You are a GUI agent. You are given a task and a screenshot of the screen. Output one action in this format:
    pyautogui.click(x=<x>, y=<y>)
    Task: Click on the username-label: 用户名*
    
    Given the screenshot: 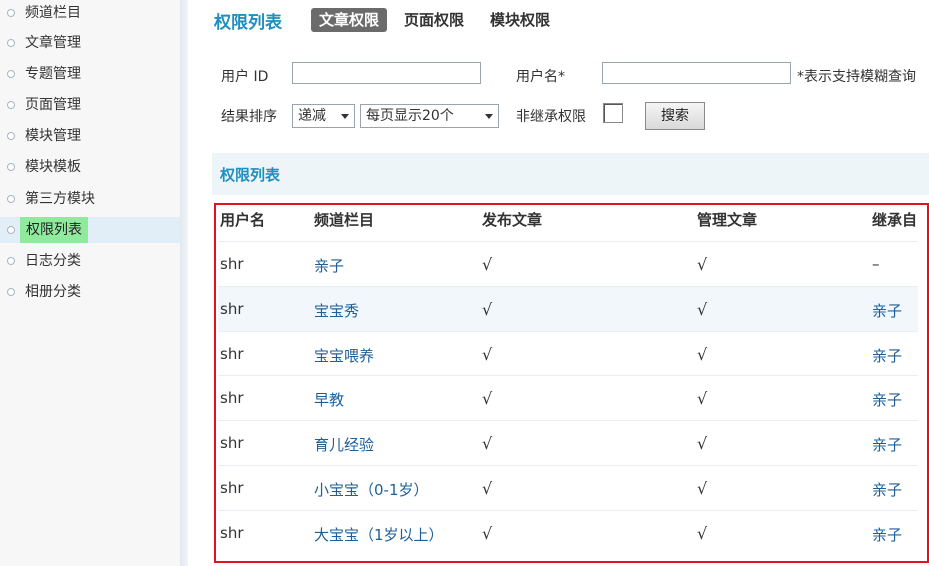 What is the action you would take?
    pyautogui.click(x=540, y=77)
    